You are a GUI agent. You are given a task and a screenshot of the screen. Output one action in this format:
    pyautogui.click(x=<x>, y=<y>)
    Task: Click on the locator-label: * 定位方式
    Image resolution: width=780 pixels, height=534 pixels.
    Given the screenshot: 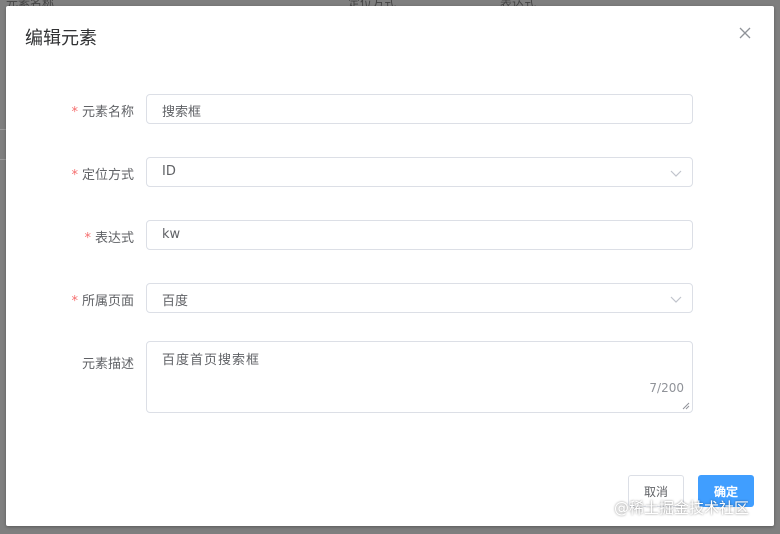 What is the action you would take?
    pyautogui.click(x=102, y=173)
    